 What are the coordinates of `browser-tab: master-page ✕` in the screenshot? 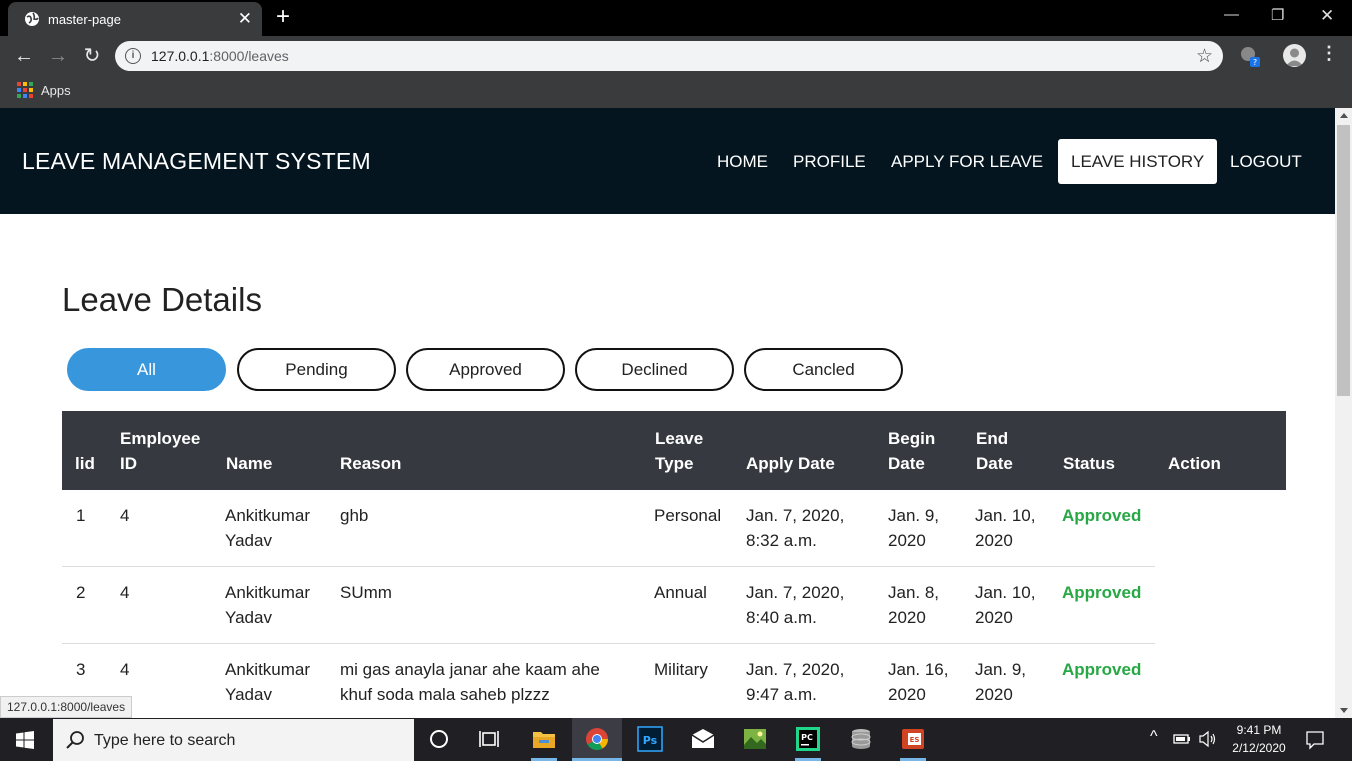 It's located at (135, 19).